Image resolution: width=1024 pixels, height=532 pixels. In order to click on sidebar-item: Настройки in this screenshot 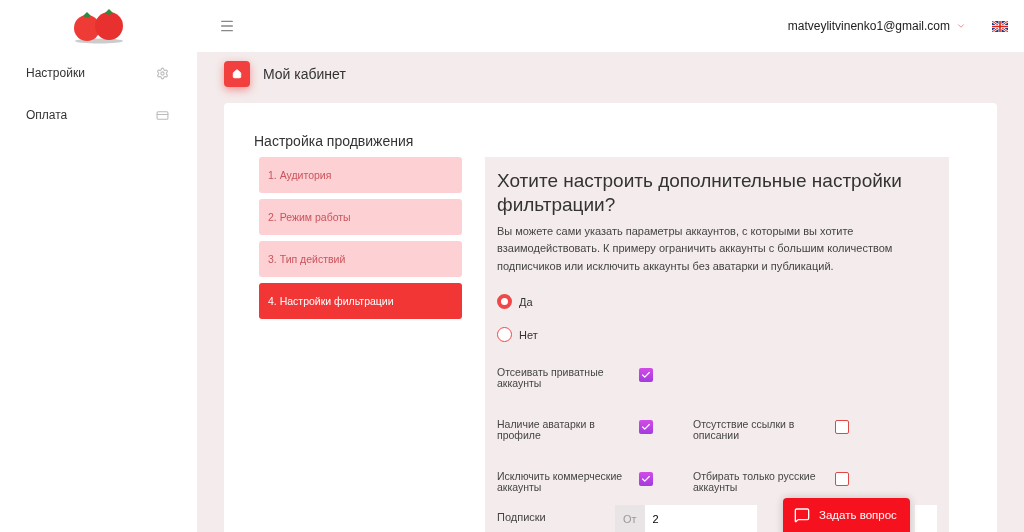, I will do `click(98, 73)`.